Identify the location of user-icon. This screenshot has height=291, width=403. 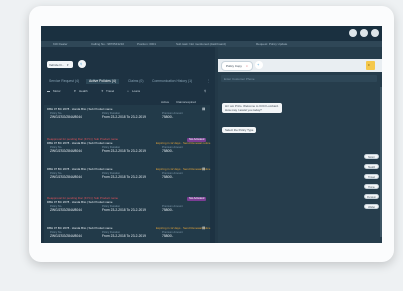
(375, 33).